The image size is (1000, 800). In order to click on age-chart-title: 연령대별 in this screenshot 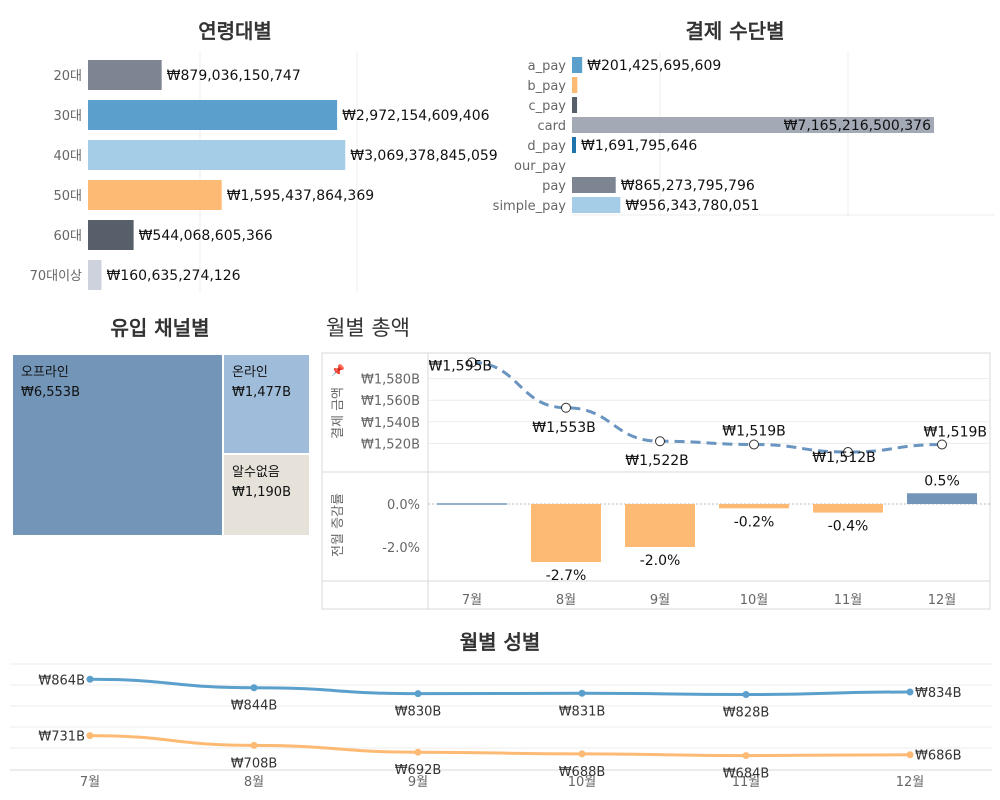, I will do `click(235, 31)`.